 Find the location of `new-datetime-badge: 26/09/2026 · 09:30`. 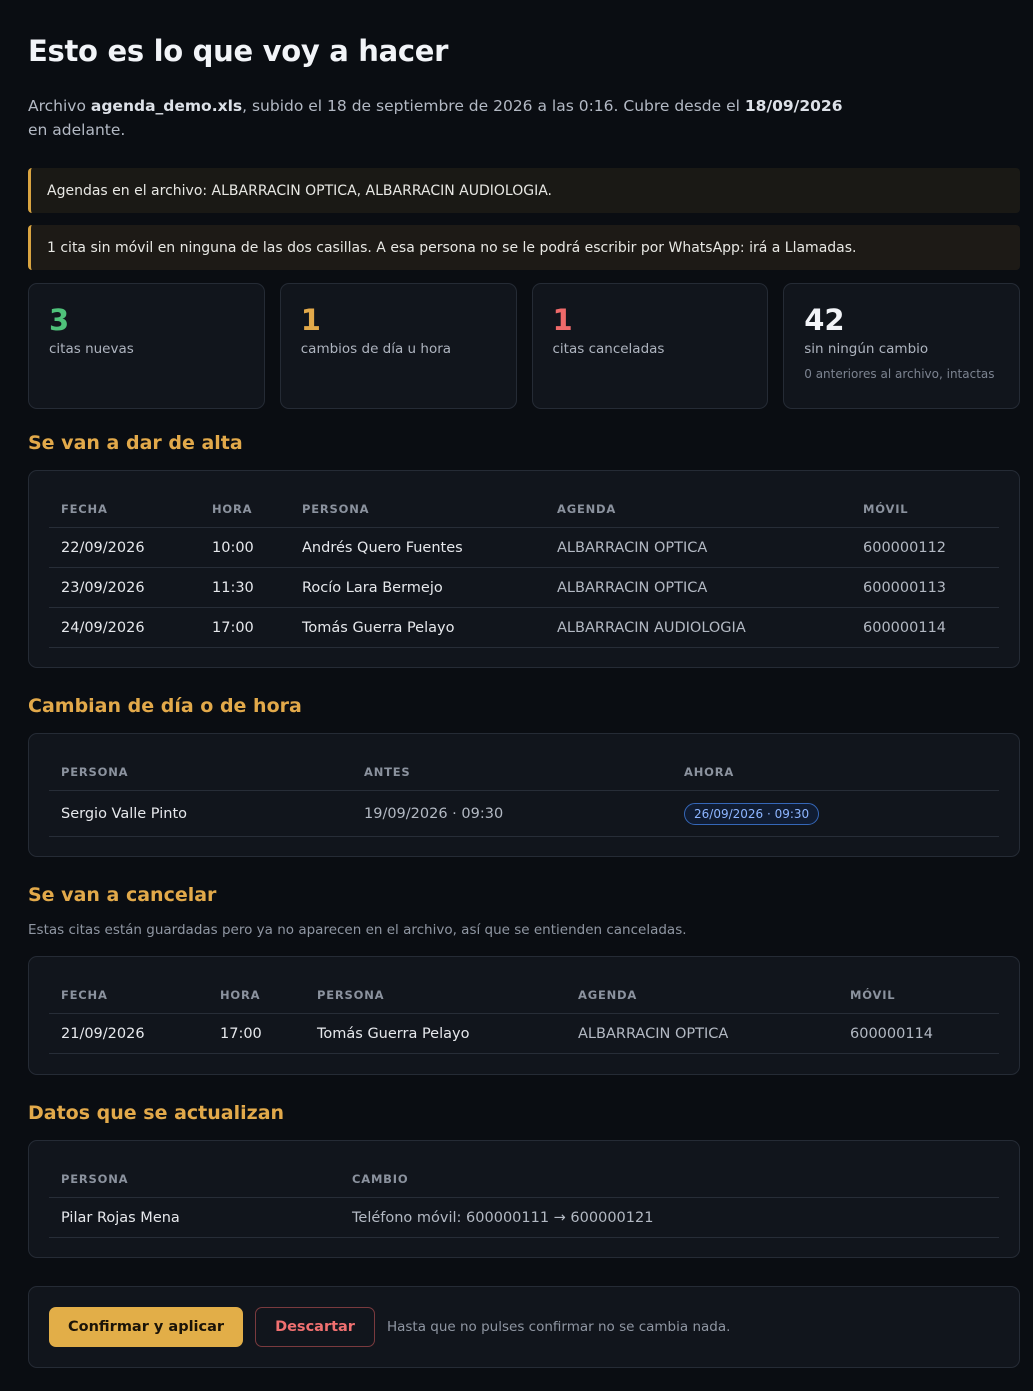

new-datetime-badge: 26/09/2026 · 09:30 is located at coordinates (752, 813).